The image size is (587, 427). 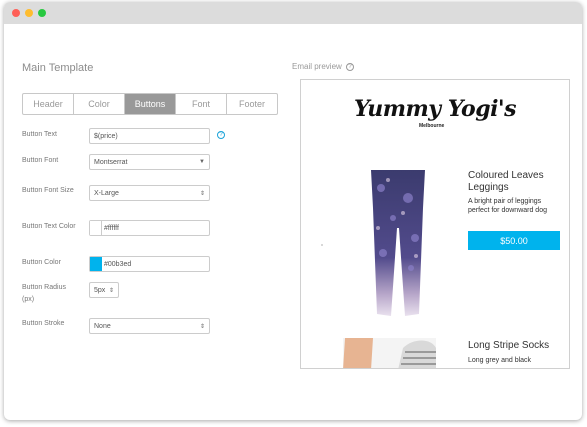 I want to click on button-text-color-label: Button Text Color, so click(x=49, y=226).